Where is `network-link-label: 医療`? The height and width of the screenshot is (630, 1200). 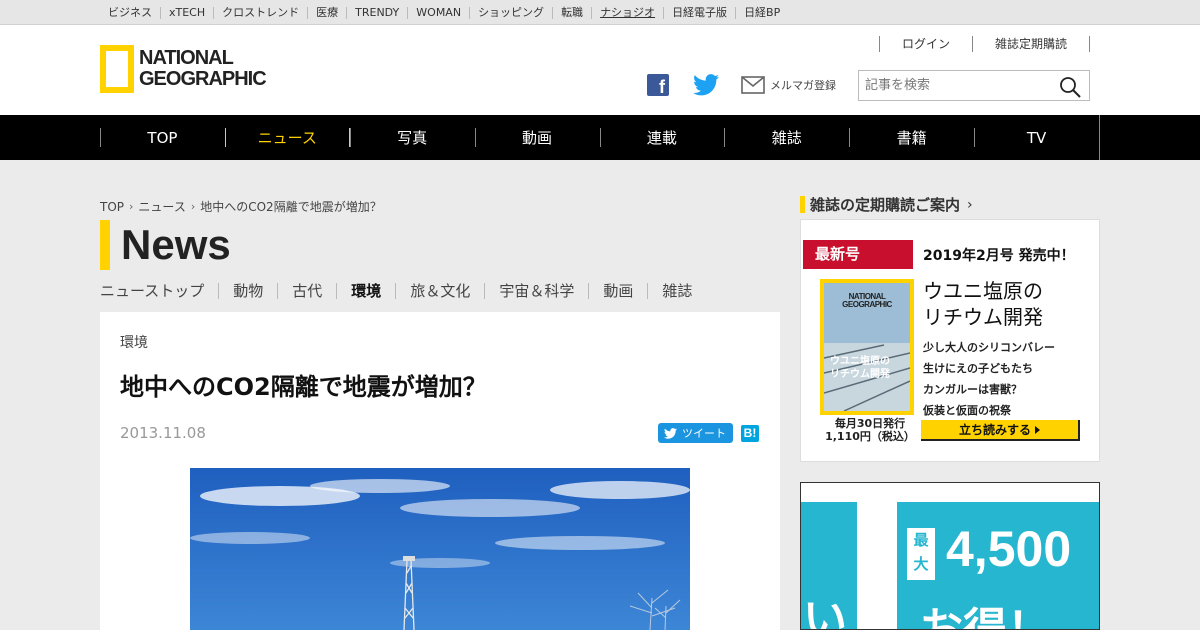
network-link-label: 医療 is located at coordinates (327, 12).